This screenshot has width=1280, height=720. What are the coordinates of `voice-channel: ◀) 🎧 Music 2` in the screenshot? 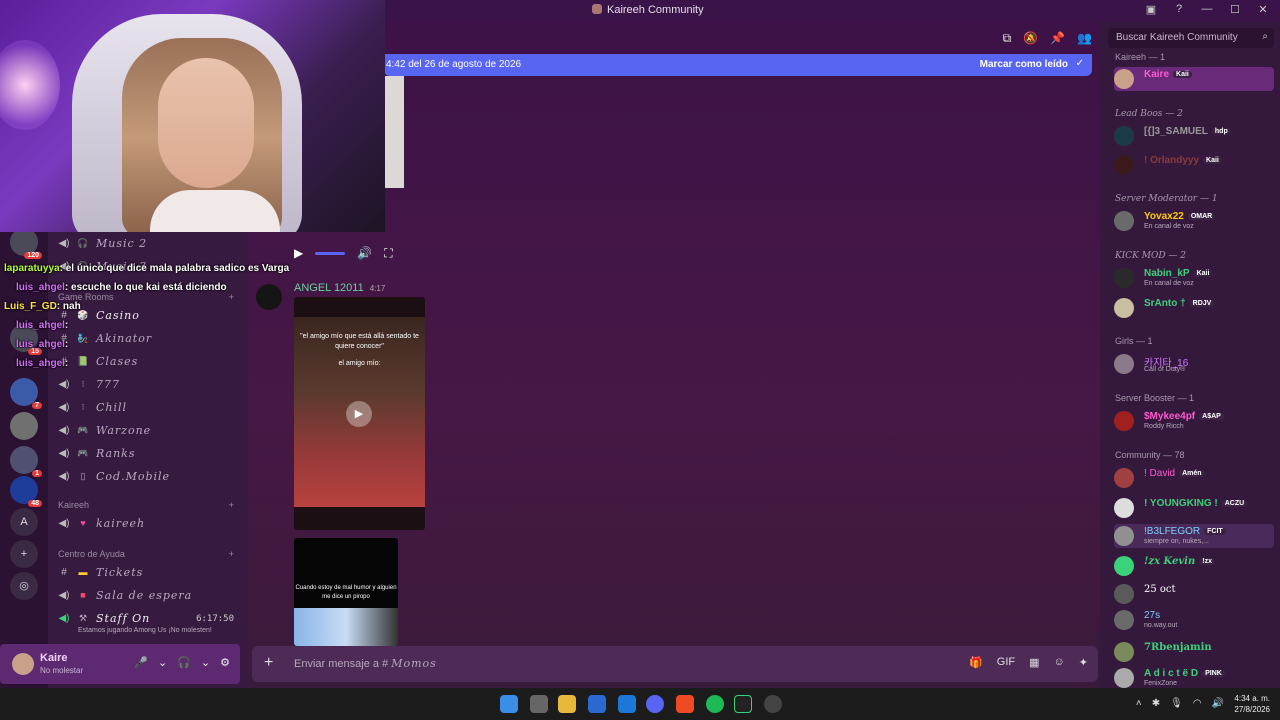 It's located at (102, 243).